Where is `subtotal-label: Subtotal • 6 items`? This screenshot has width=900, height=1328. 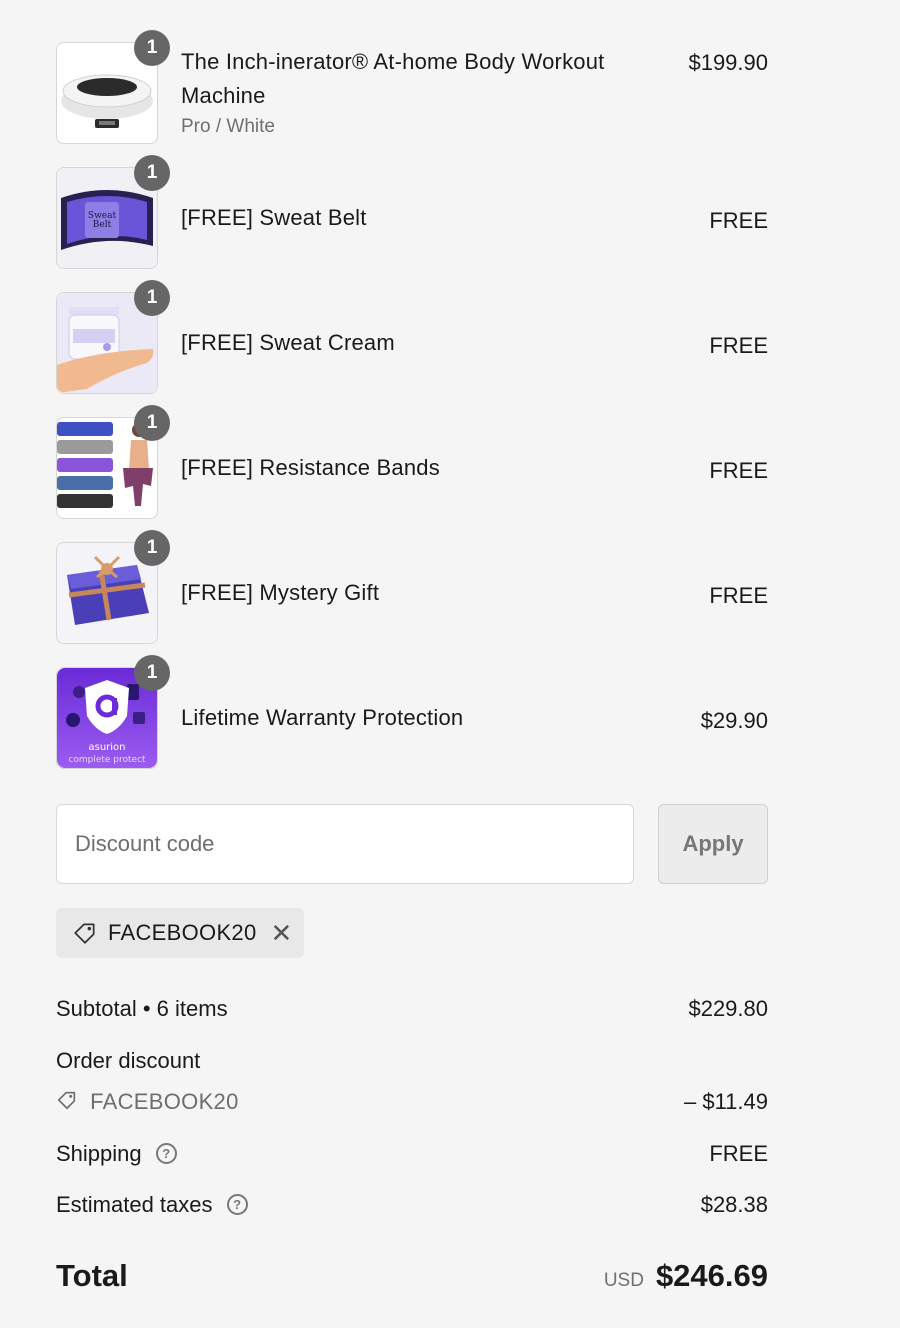
subtotal-label: Subtotal • 6 items is located at coordinates (142, 1008).